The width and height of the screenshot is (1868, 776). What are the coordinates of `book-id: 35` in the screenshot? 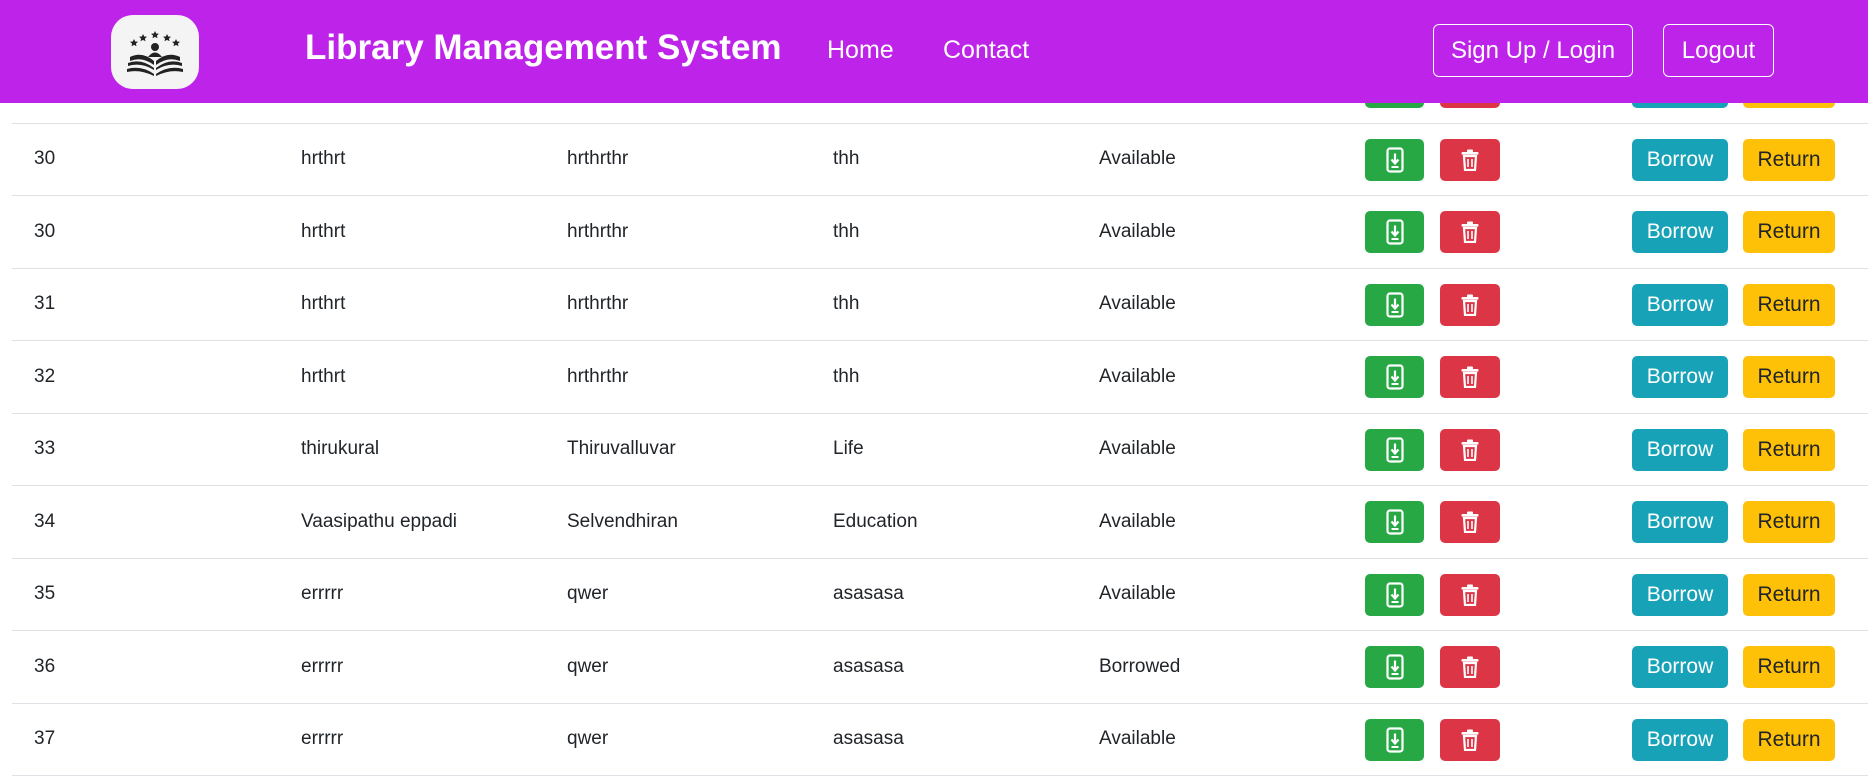 It's located at (44, 595).